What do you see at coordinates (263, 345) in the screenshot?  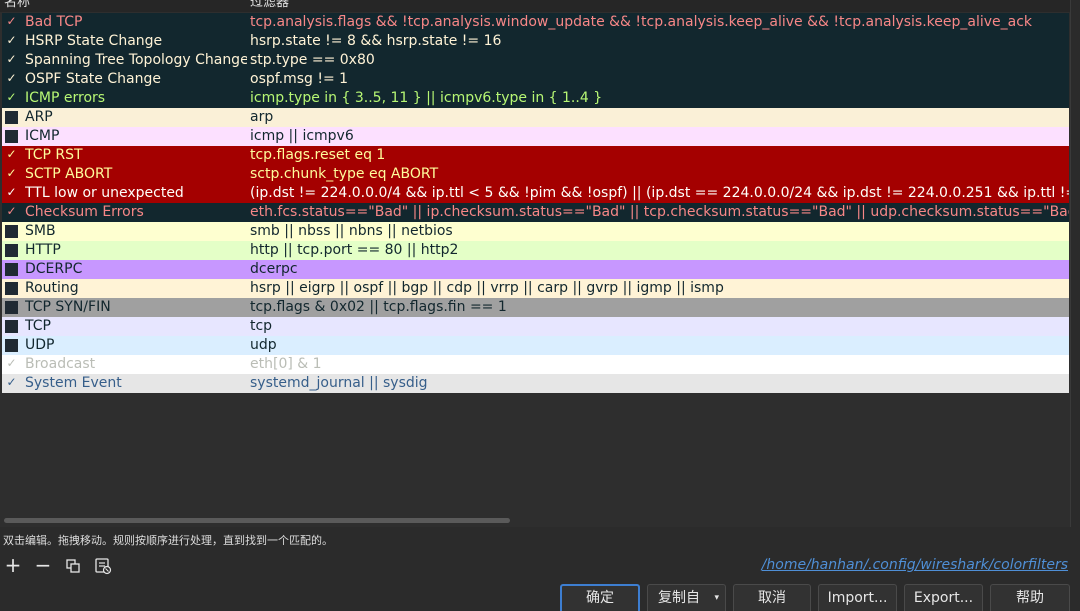 I see `rule-filter: udp` at bounding box center [263, 345].